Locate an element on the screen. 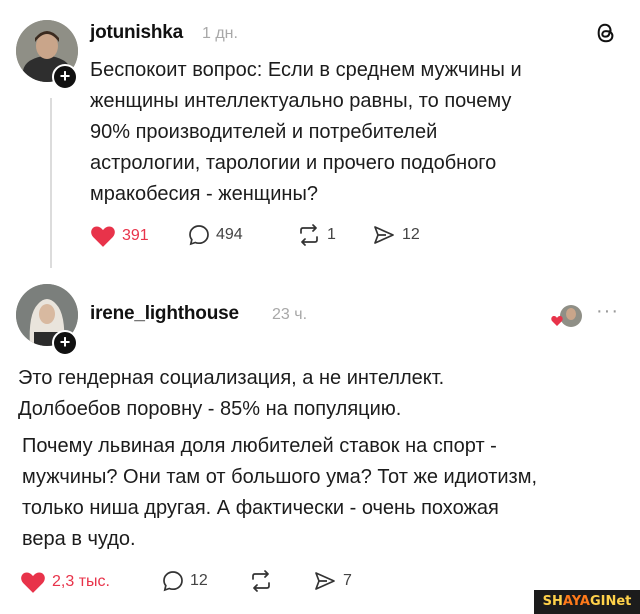  thread-connector-line is located at coordinates (51, 183).